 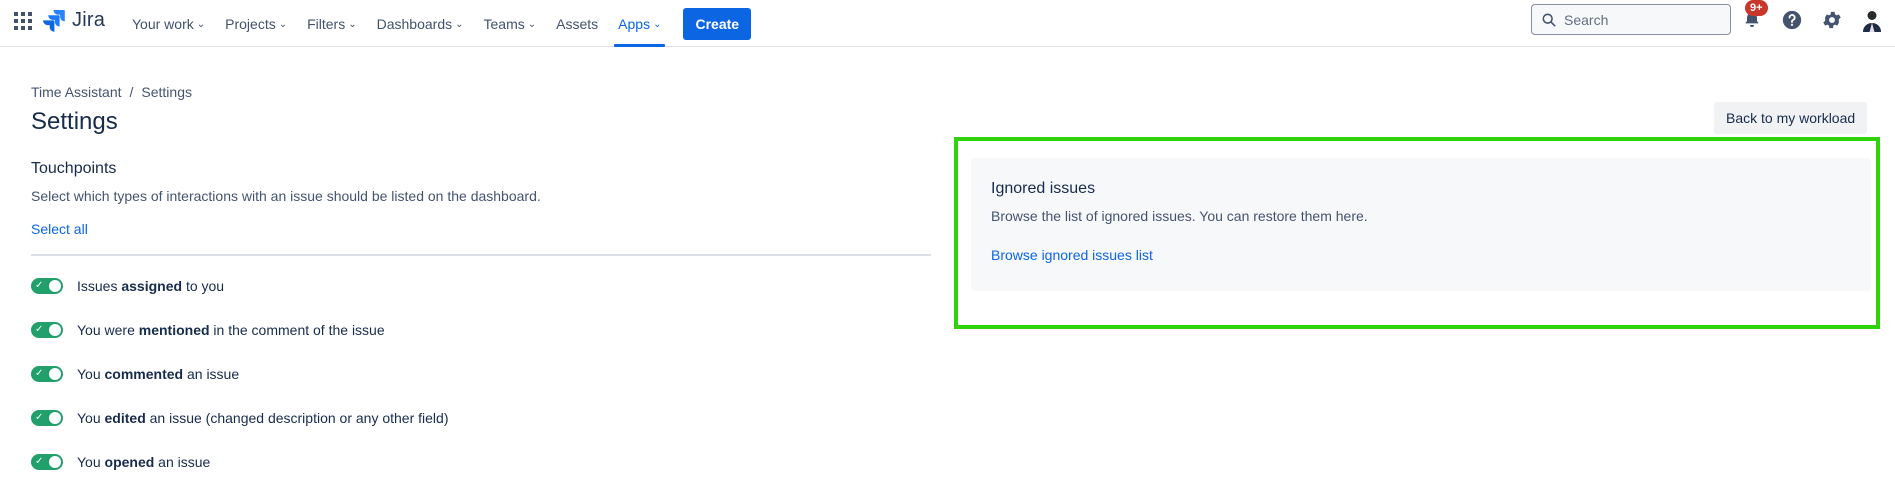 I want to click on jira-logo: Jira, so click(x=73, y=20).